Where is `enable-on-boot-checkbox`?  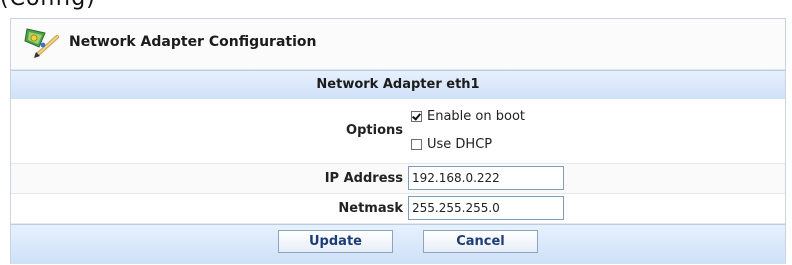
enable-on-boot-checkbox is located at coordinates (416, 116).